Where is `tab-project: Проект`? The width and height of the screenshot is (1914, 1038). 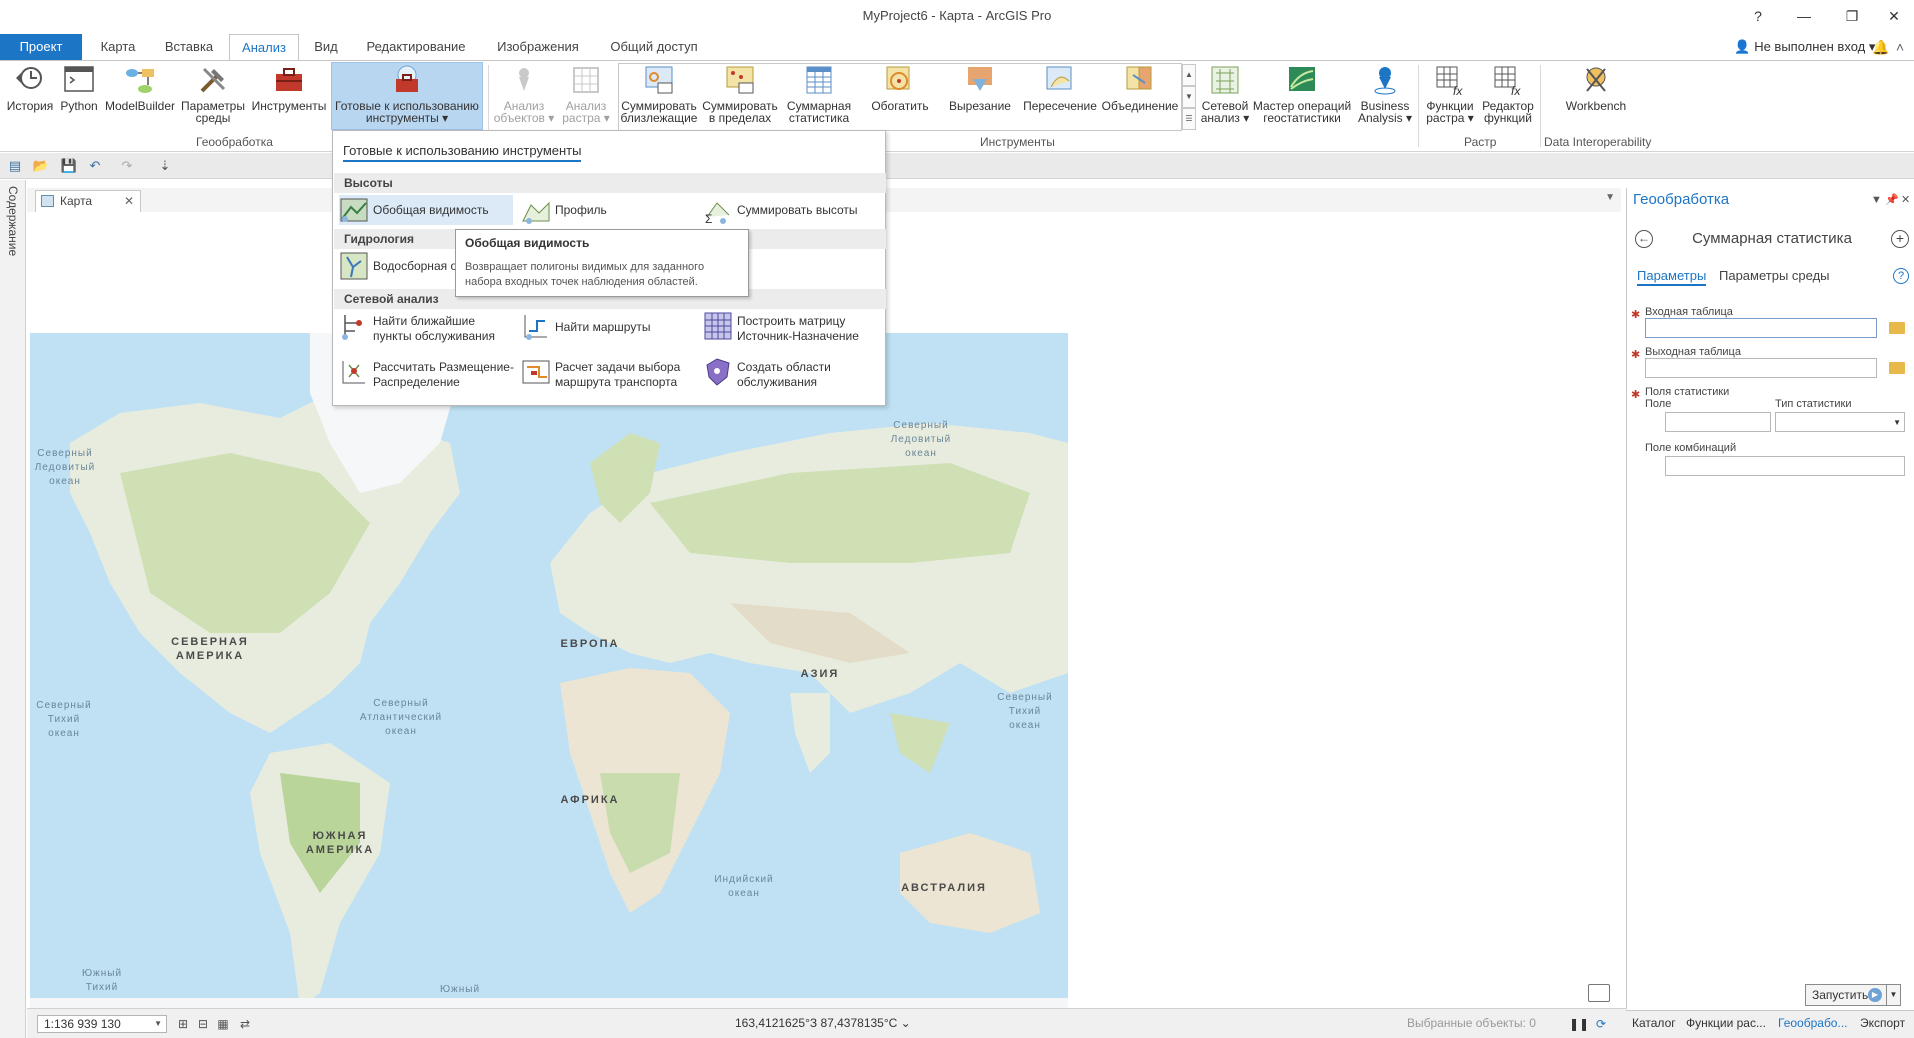 tab-project: Проект is located at coordinates (41, 47).